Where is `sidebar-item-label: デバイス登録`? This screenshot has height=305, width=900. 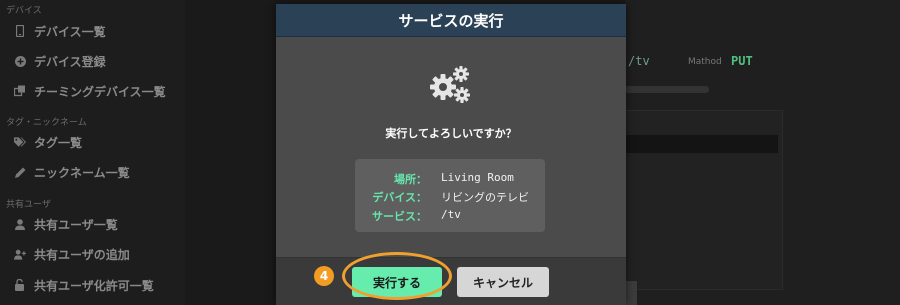 sidebar-item-label: デバイス登録 is located at coordinates (70, 61).